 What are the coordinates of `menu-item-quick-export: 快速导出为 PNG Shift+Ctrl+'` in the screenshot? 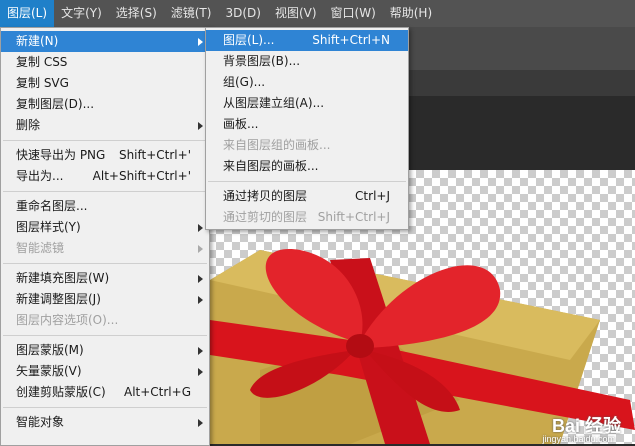 It's located at (105, 155).